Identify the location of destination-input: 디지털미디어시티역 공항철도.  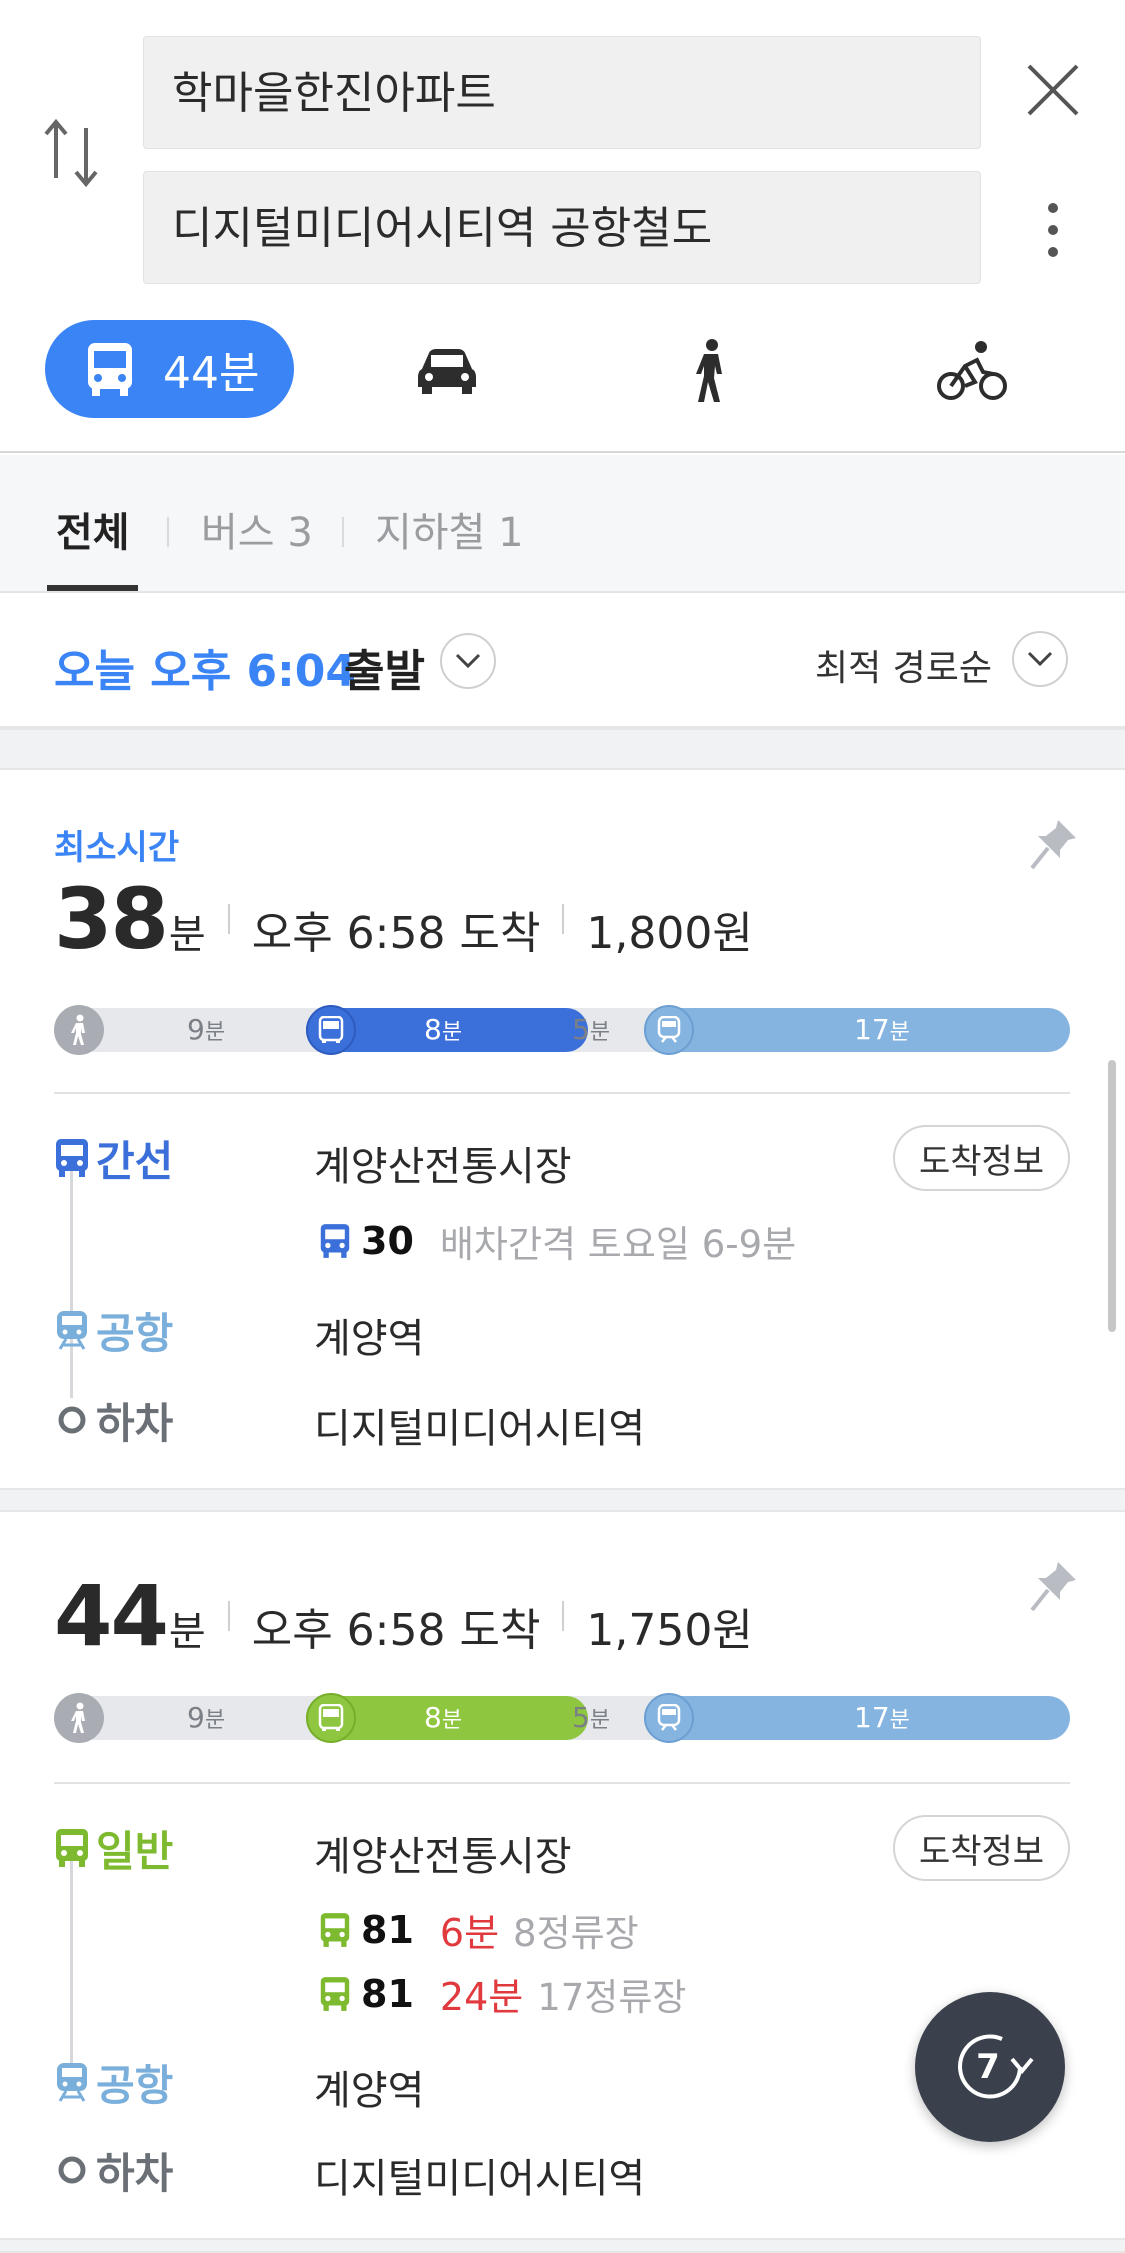
(562, 227).